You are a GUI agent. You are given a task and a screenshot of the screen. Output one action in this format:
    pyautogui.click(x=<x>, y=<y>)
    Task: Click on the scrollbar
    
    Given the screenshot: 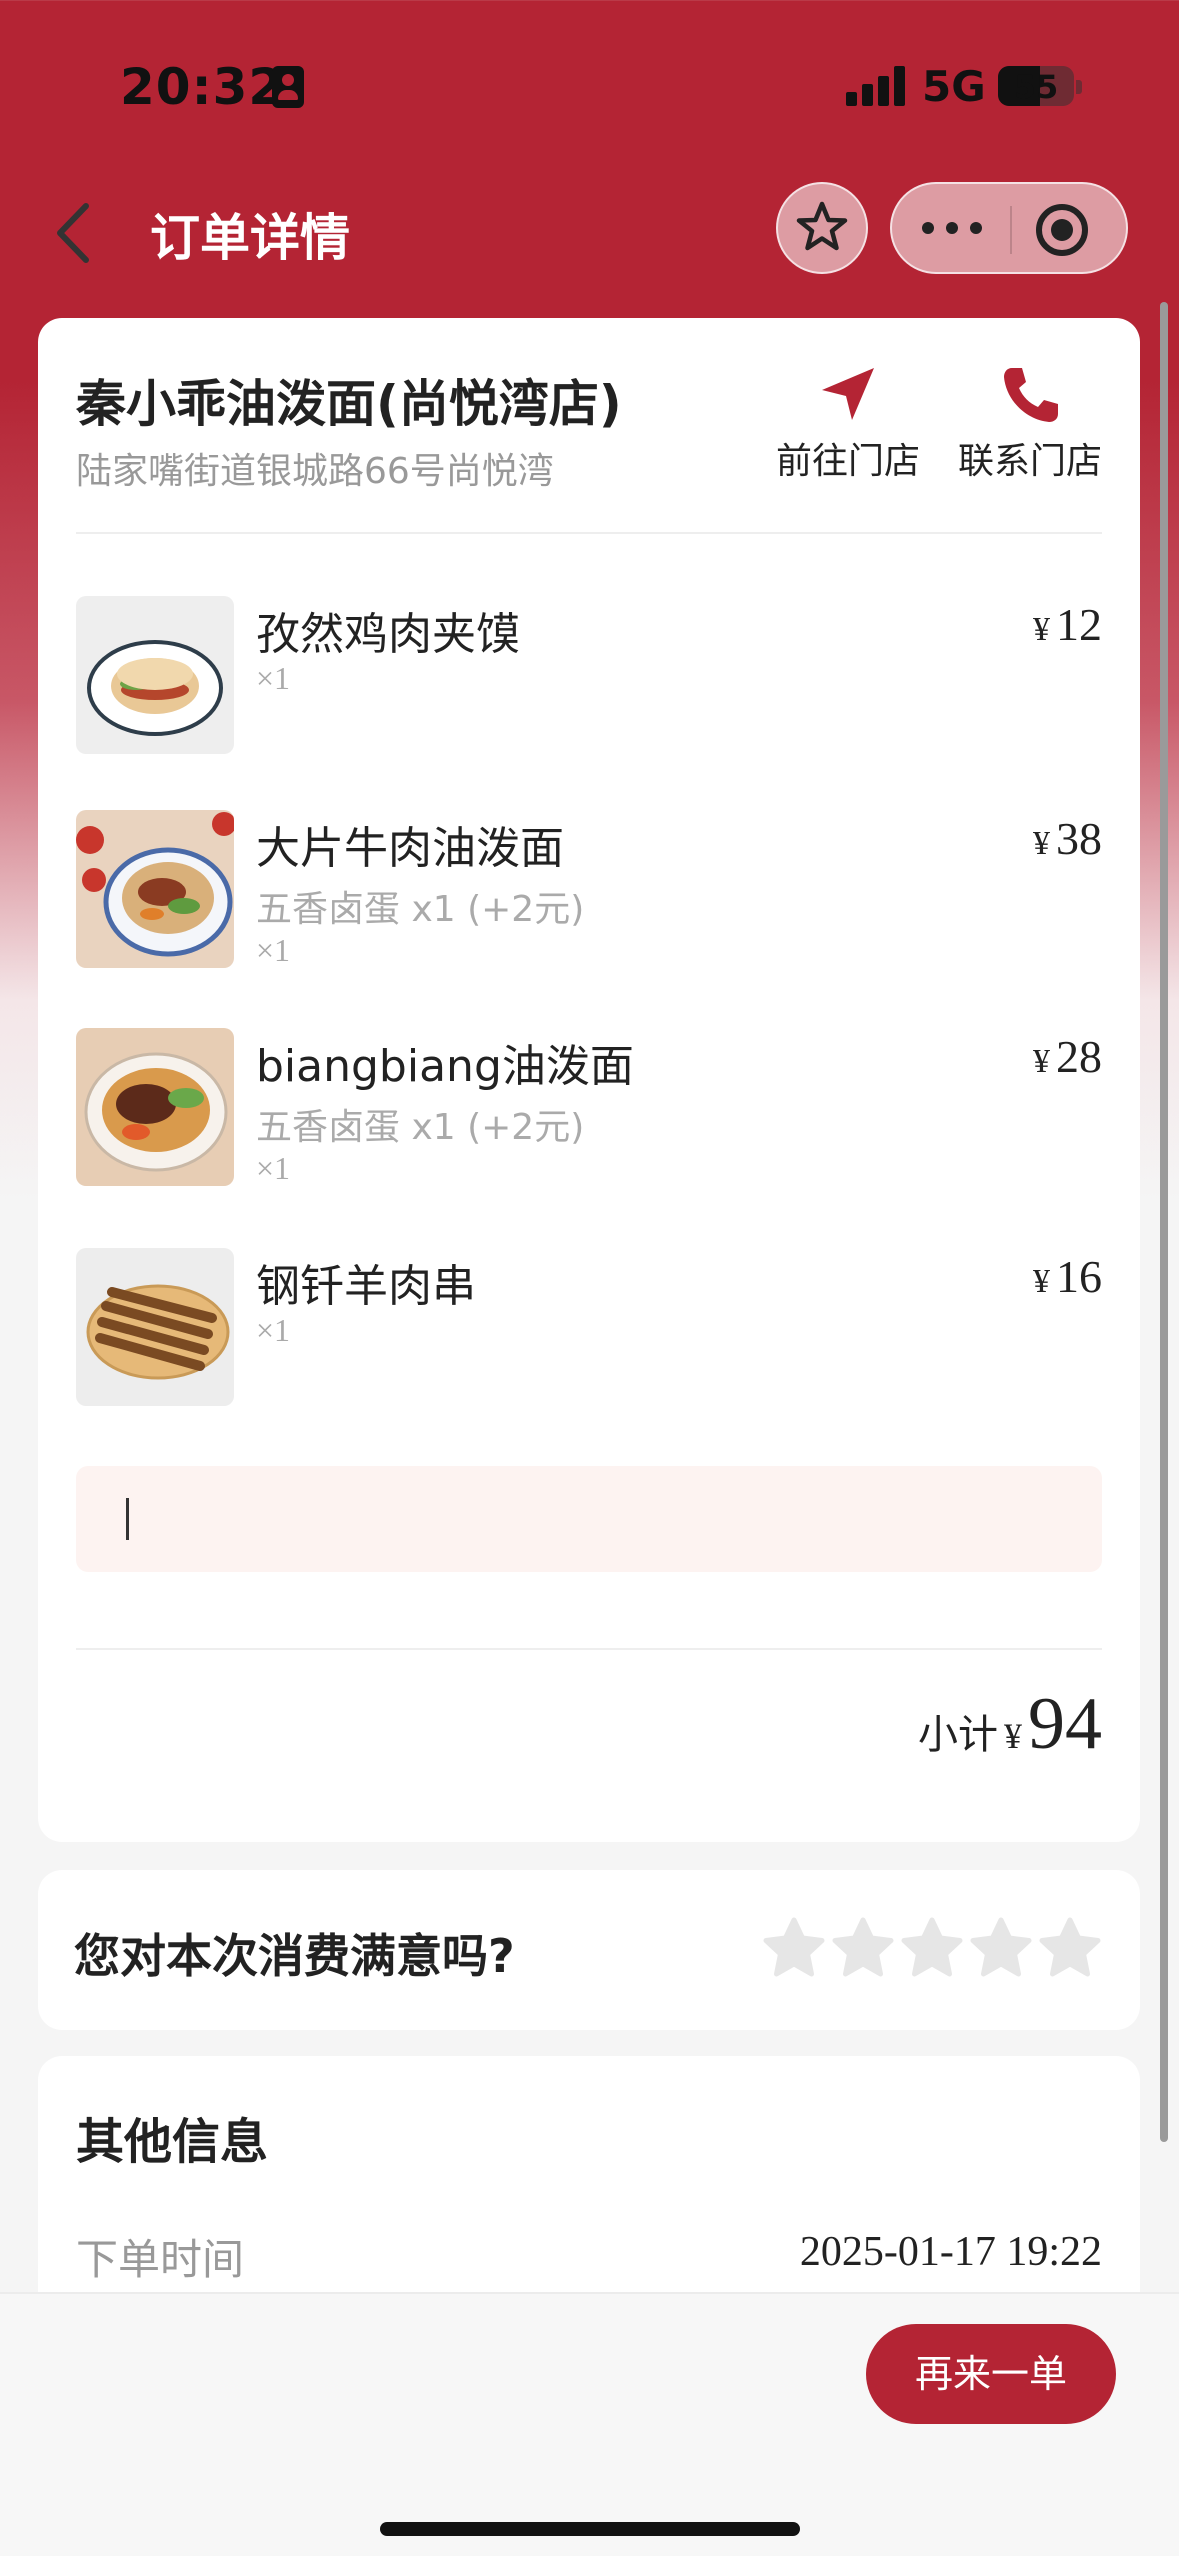 What is the action you would take?
    pyautogui.click(x=1164, y=1222)
    